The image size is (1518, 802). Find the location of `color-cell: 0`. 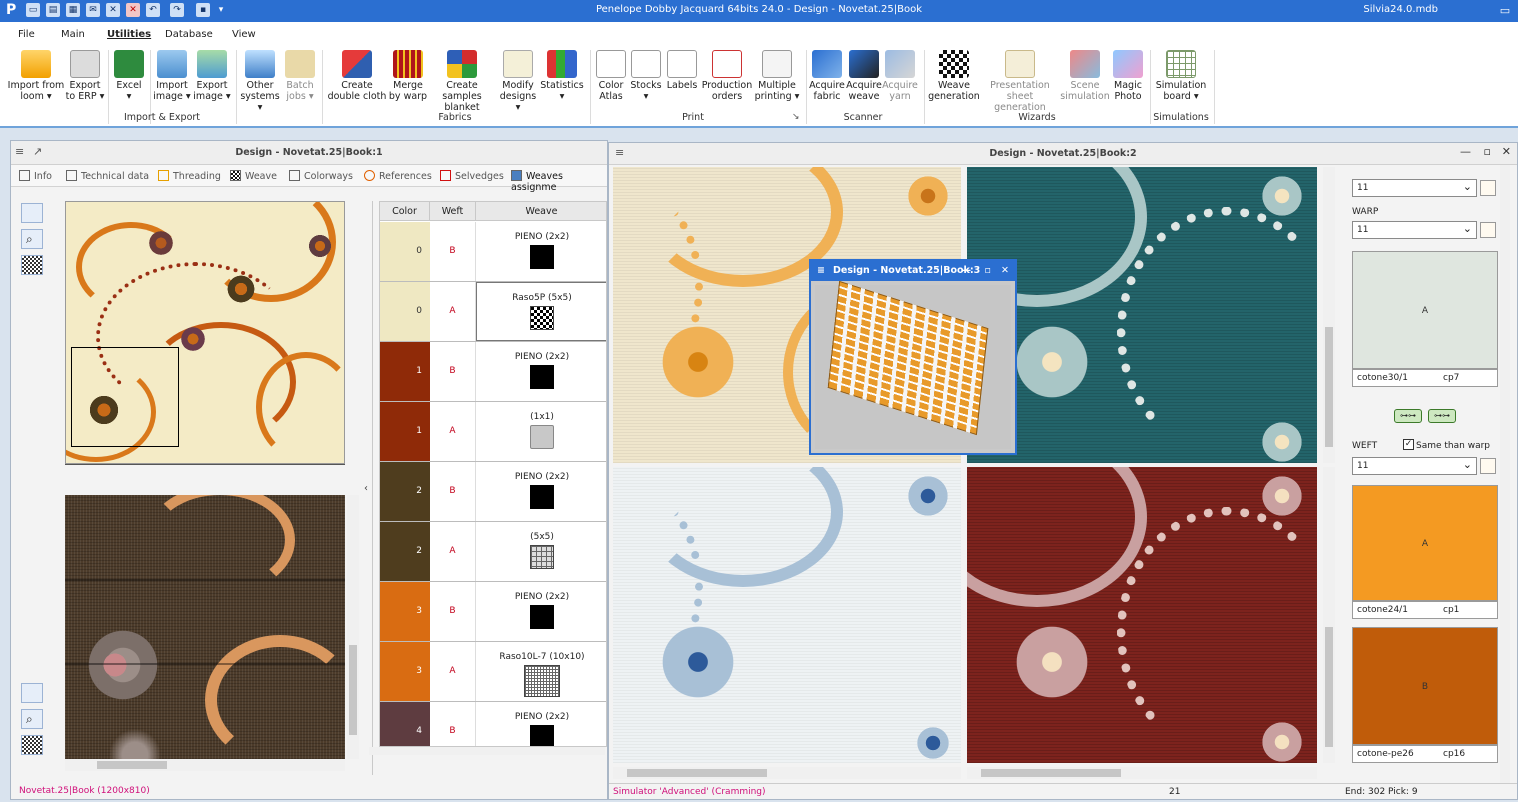

color-cell: 0 is located at coordinates (405, 311).